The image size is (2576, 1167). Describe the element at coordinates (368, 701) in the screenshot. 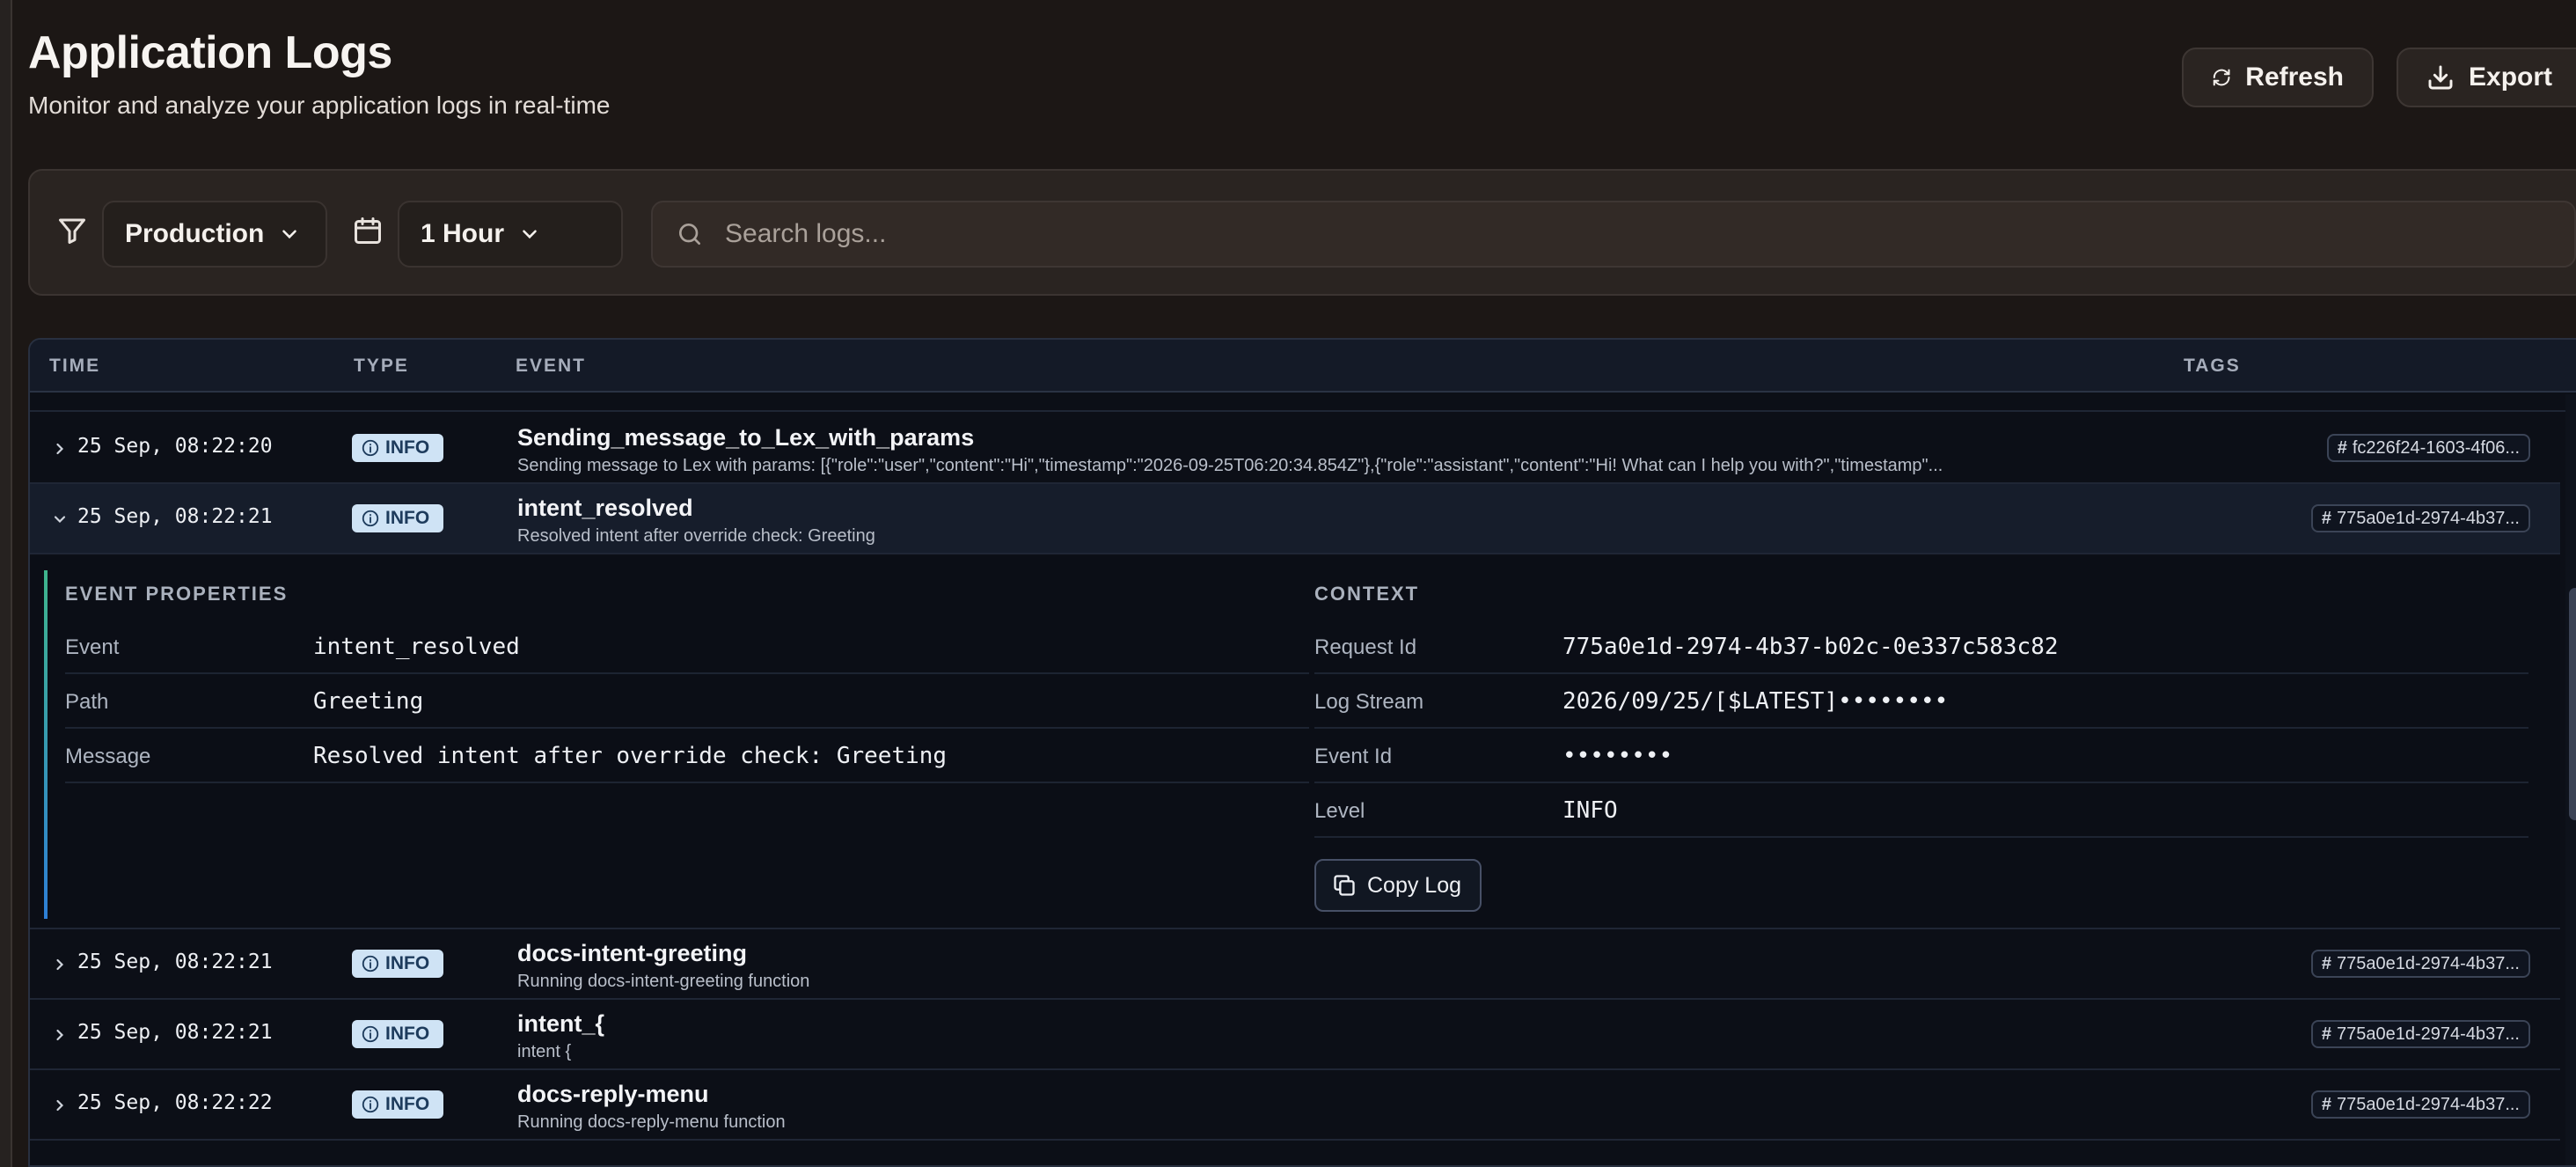

I see `property-value: Greeting` at that location.